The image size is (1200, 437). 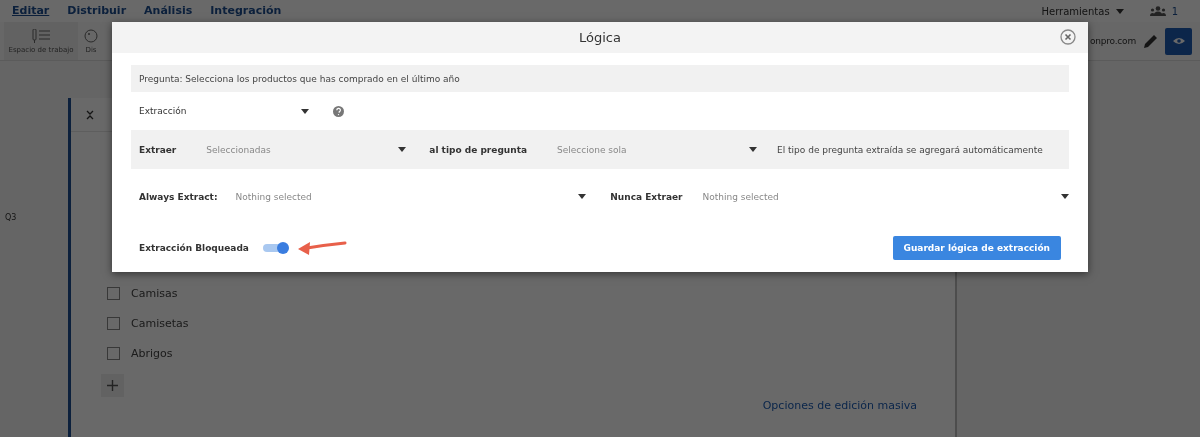 What do you see at coordinates (97, 11) in the screenshot?
I see `nav-tab: Distribuir` at bounding box center [97, 11].